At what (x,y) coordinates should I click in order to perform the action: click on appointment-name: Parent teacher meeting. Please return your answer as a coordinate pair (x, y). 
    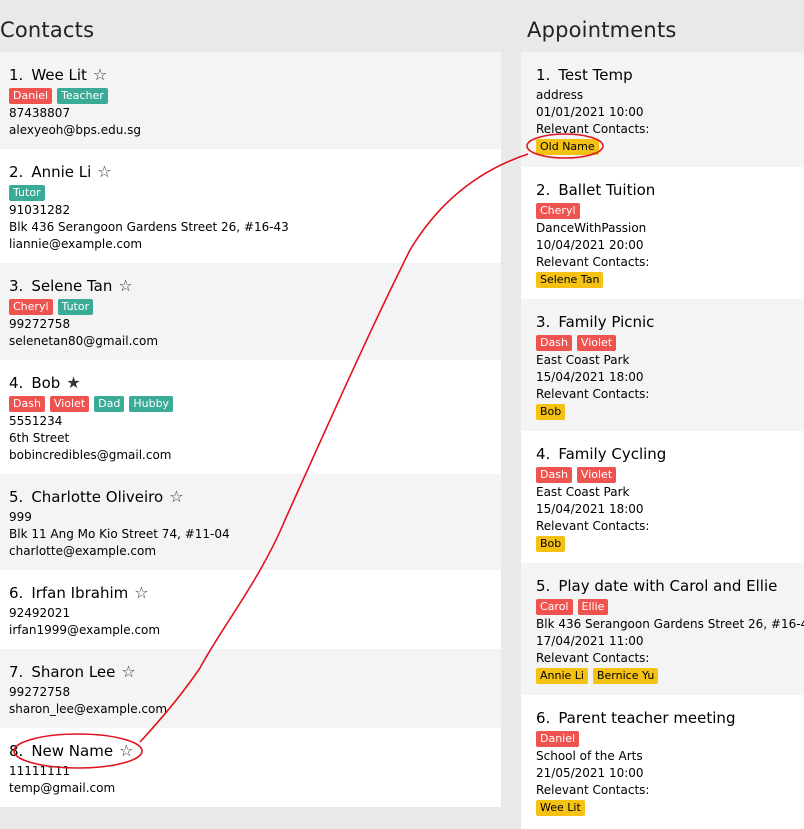
    Looking at the image, I should click on (647, 718).